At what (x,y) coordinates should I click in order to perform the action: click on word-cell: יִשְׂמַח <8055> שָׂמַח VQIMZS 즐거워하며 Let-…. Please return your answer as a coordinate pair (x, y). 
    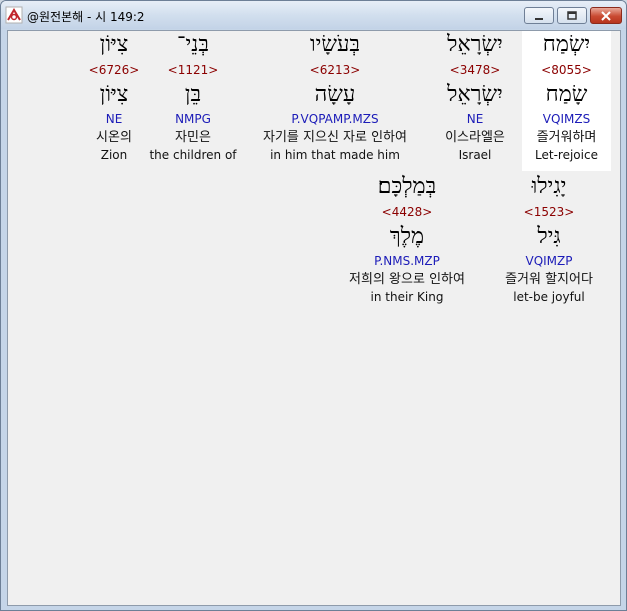
    Looking at the image, I should click on (566, 101).